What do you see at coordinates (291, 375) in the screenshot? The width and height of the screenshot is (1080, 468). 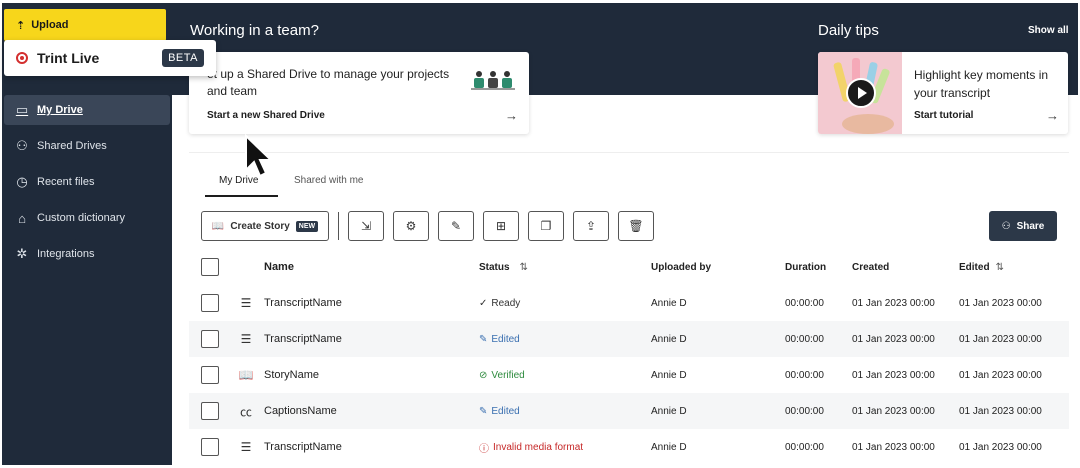 I see `file-name: StoryName` at bounding box center [291, 375].